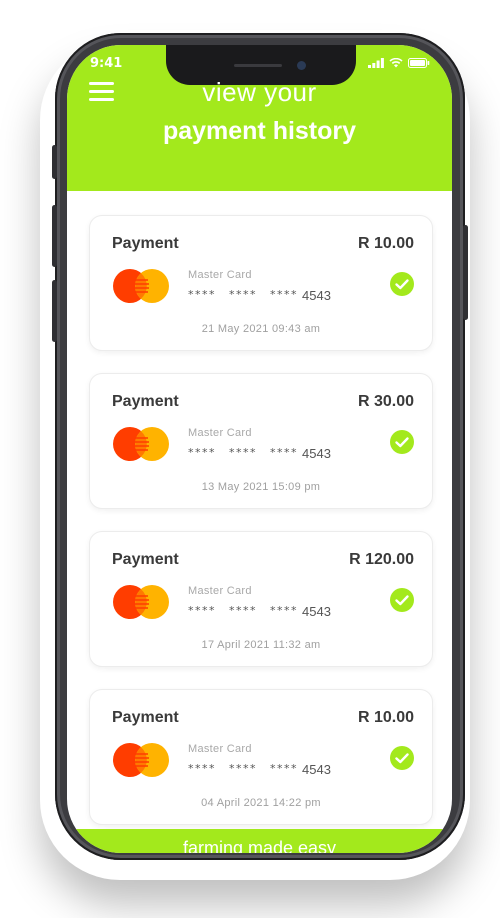 The image size is (500, 918). Describe the element at coordinates (258, 65) in the screenshot. I see `speaker-grille` at that location.